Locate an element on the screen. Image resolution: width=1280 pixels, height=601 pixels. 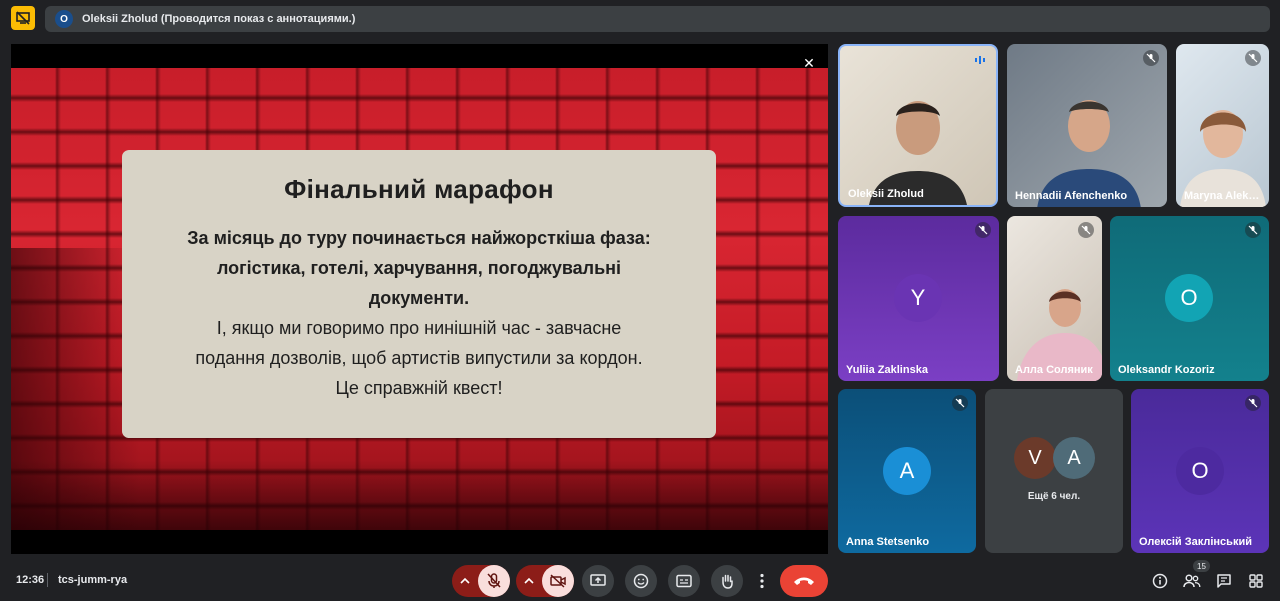
participant-name: Oleksandr Kozoriz is located at coordinates (1166, 370).